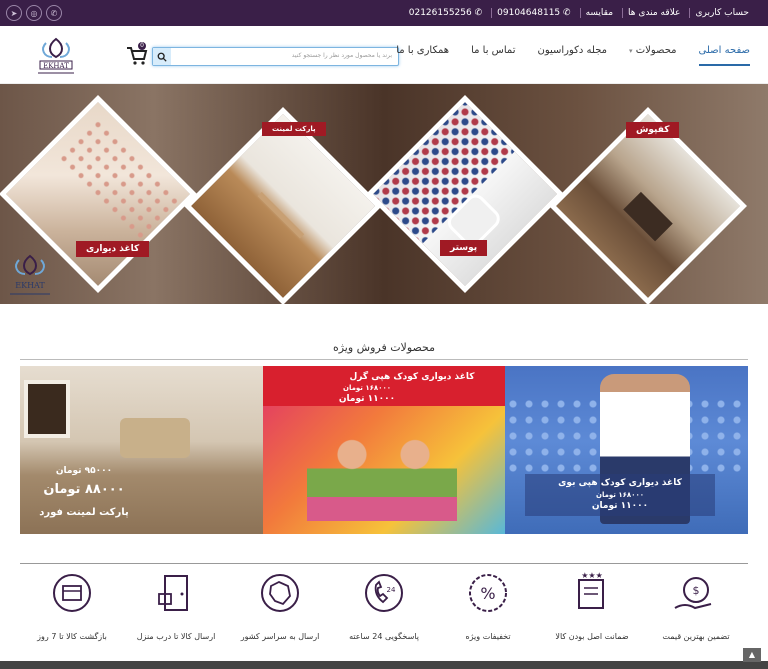 This screenshot has width=768, height=669. I want to click on cart-button: 0, so click(137, 54).